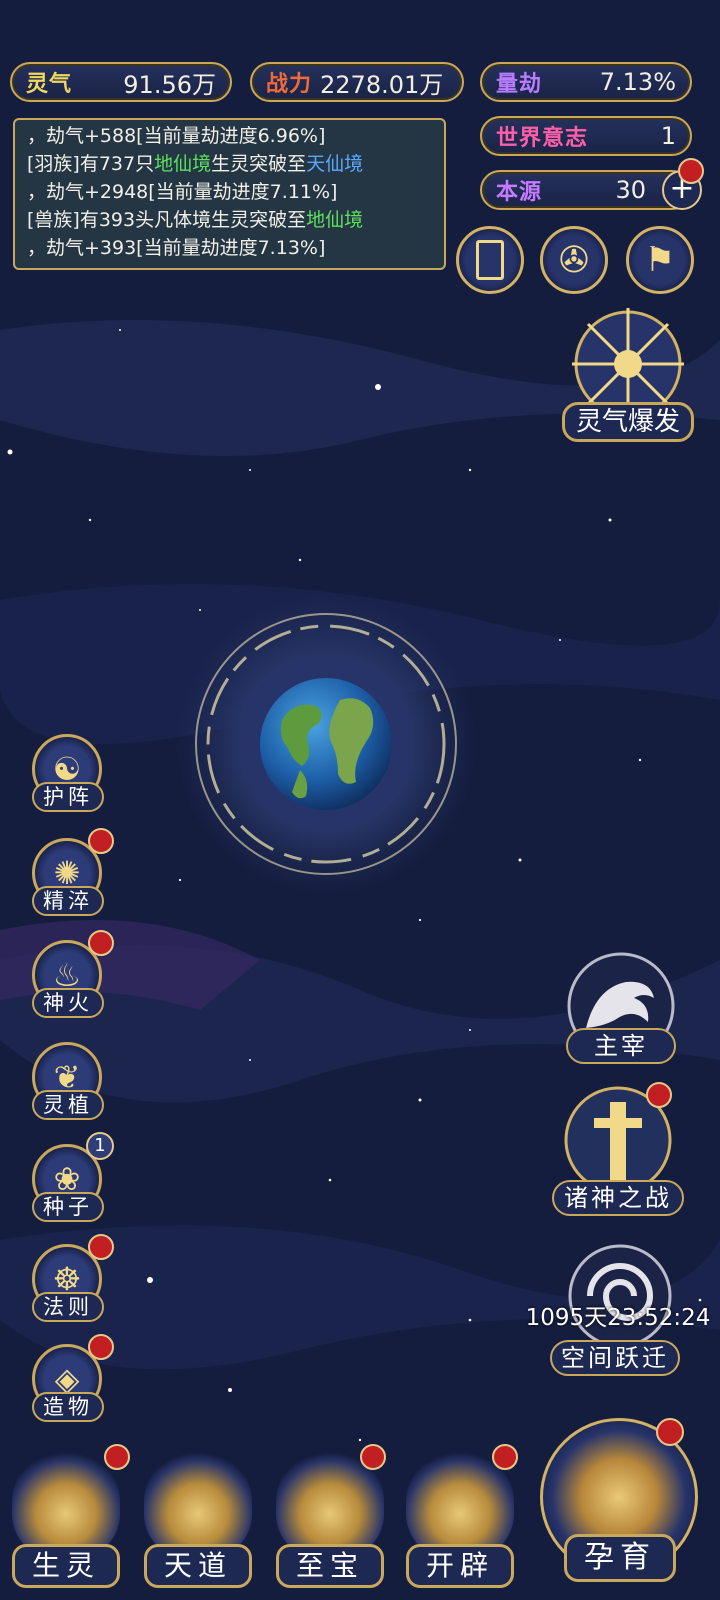 The image size is (720, 1600). I want to click on creature-icon, so click(66, 1503).